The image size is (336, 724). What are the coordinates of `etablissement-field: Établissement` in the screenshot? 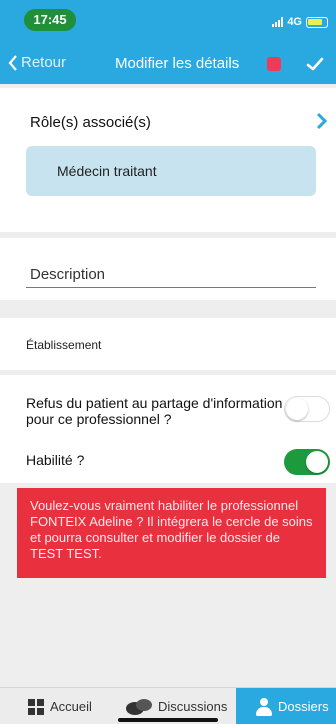 It's located at (63, 345).